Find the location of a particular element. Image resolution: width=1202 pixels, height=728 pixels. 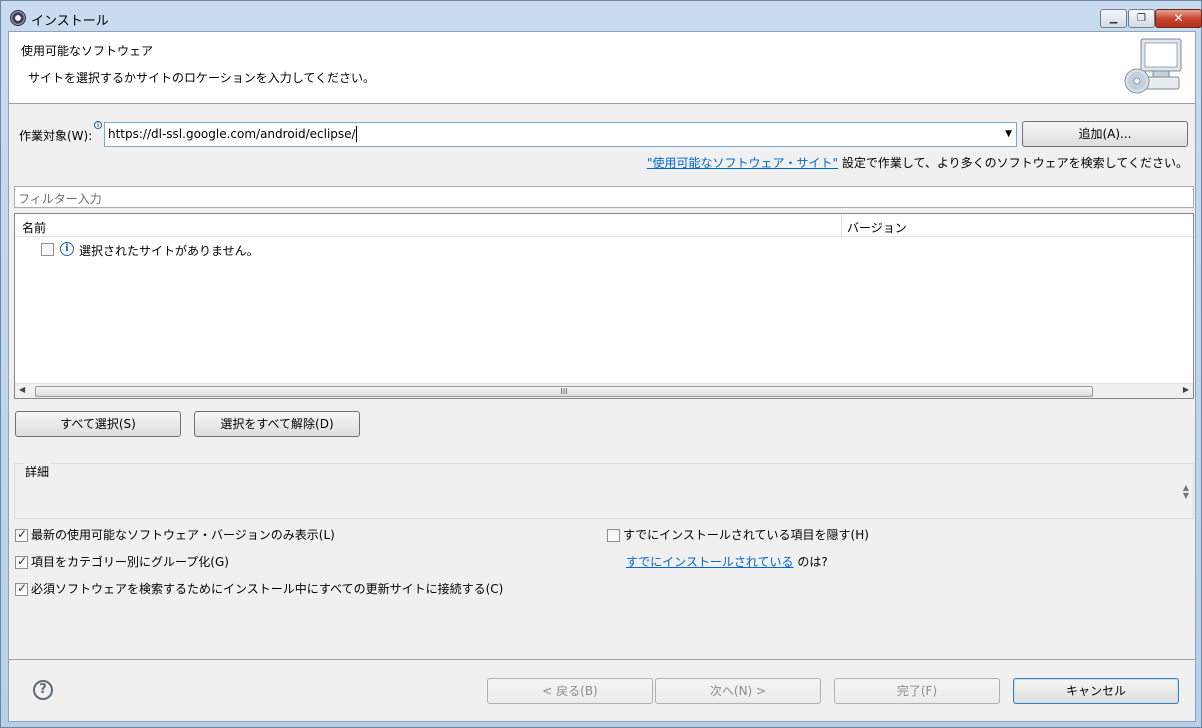

text-caret is located at coordinates (356, 134).